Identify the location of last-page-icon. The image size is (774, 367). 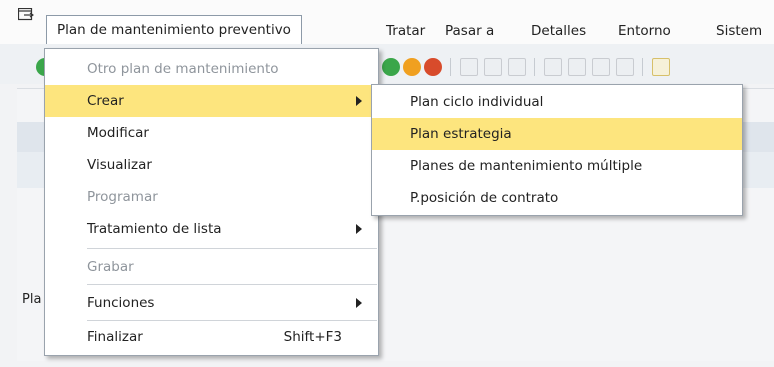
(625, 67).